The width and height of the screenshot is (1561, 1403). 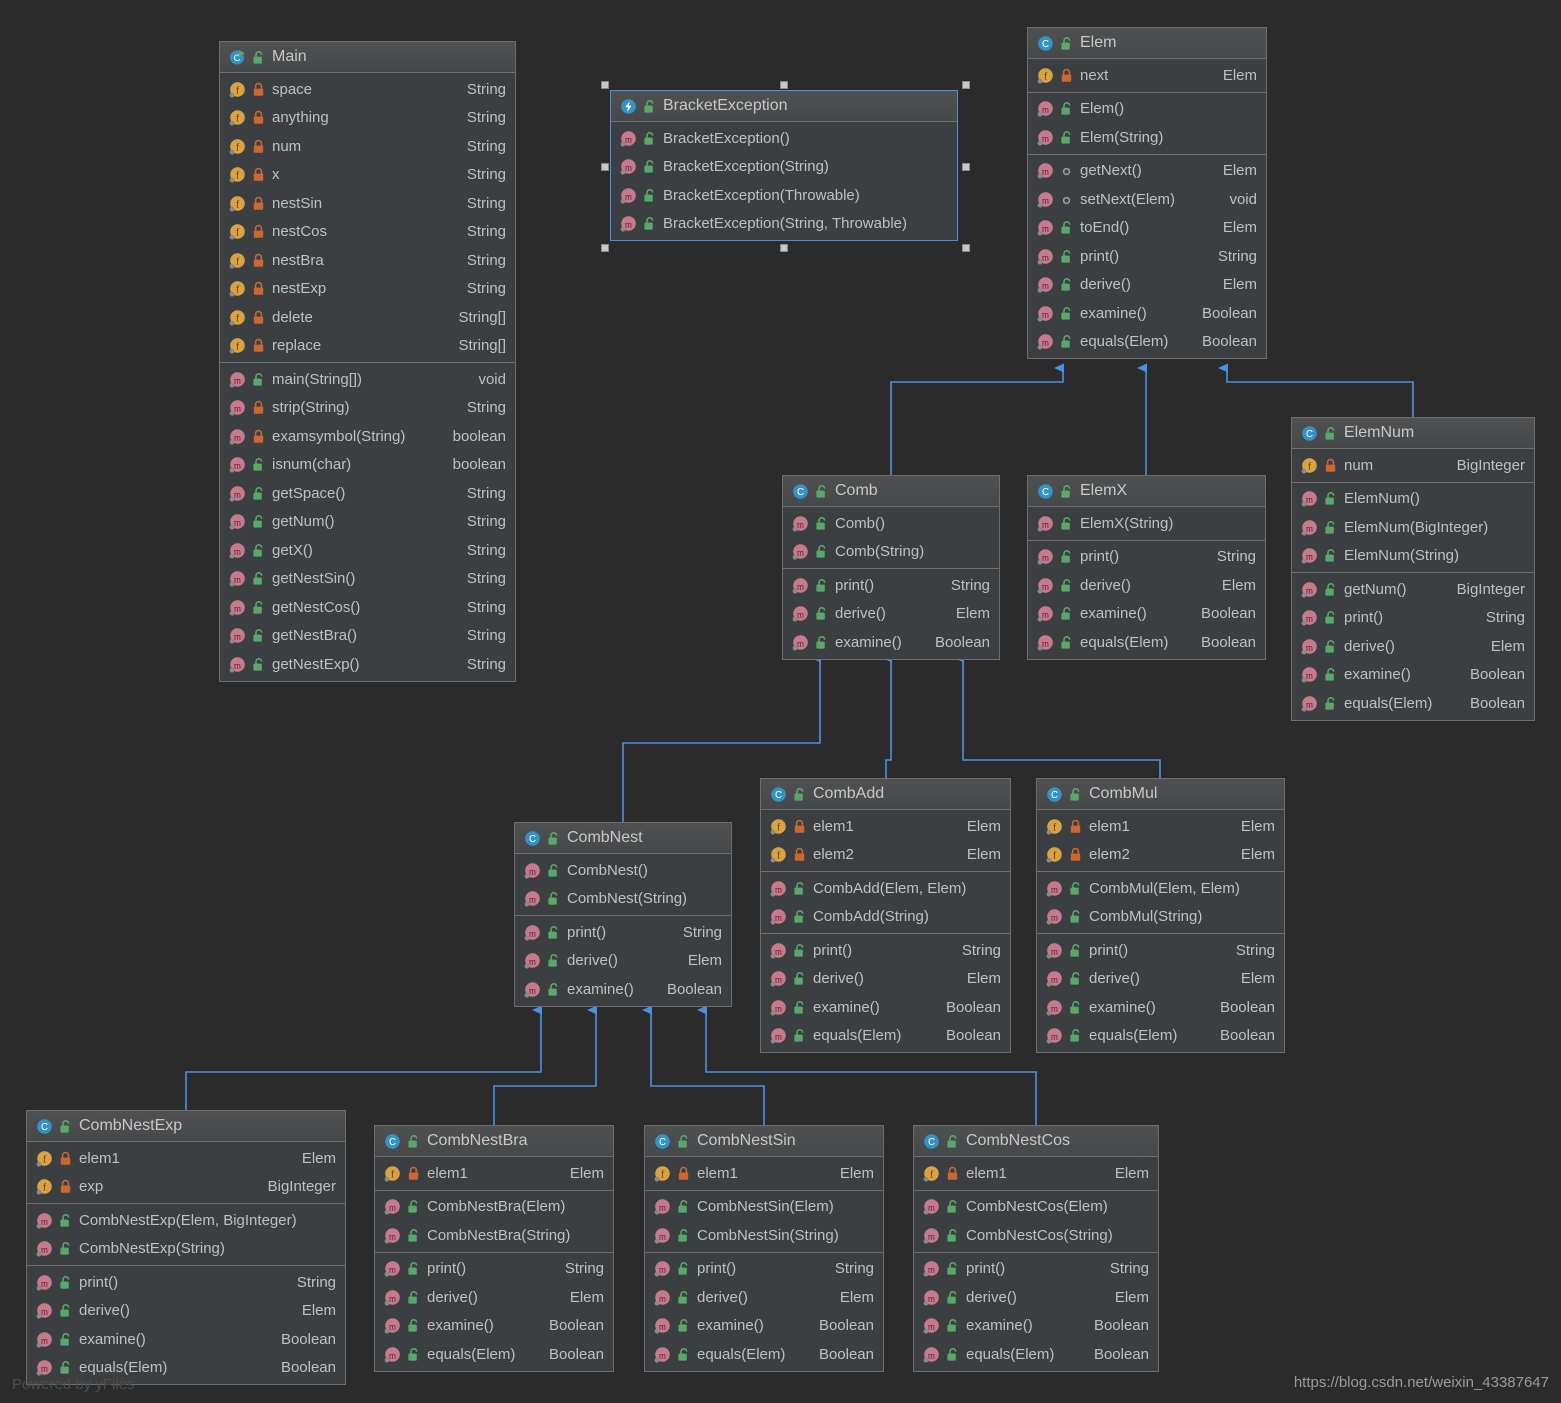 What do you see at coordinates (367, 146) in the screenshot?
I see `uml-field-row: f num String` at bounding box center [367, 146].